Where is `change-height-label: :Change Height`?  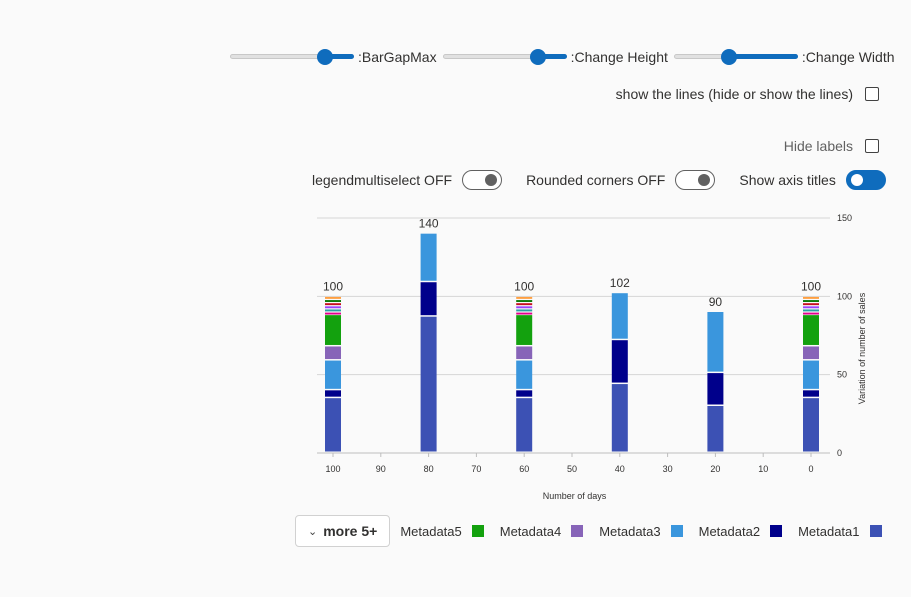
change-height-label: :Change Height is located at coordinates (619, 57).